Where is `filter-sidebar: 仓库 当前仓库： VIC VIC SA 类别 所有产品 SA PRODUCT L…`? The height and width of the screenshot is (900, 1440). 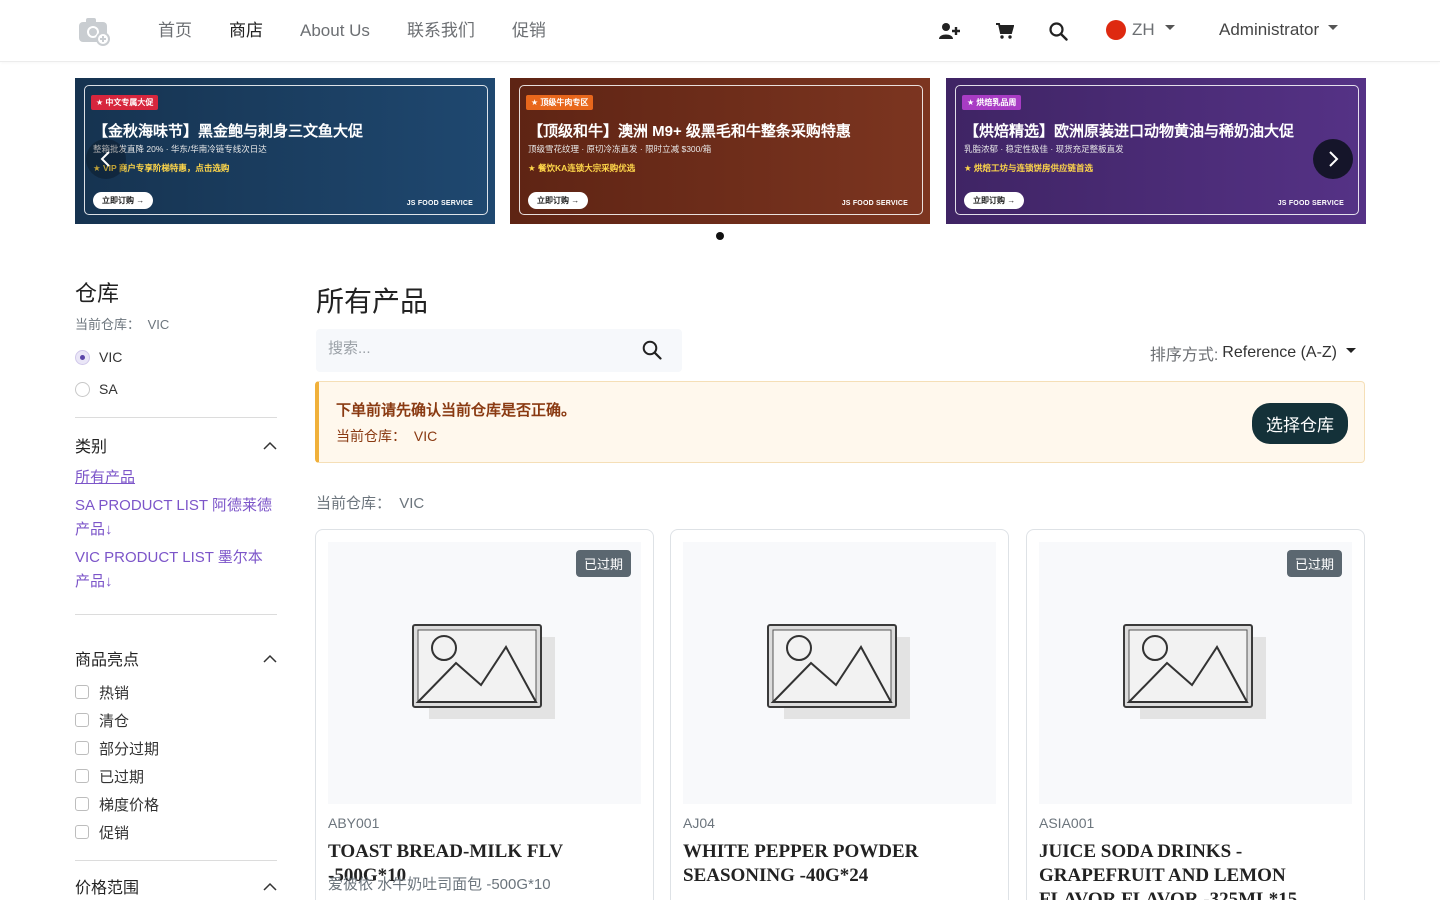 filter-sidebar: 仓库 当前仓库： VIC VIC SA 类别 所有产品 SA PRODUCT L… is located at coordinates (176, 588).